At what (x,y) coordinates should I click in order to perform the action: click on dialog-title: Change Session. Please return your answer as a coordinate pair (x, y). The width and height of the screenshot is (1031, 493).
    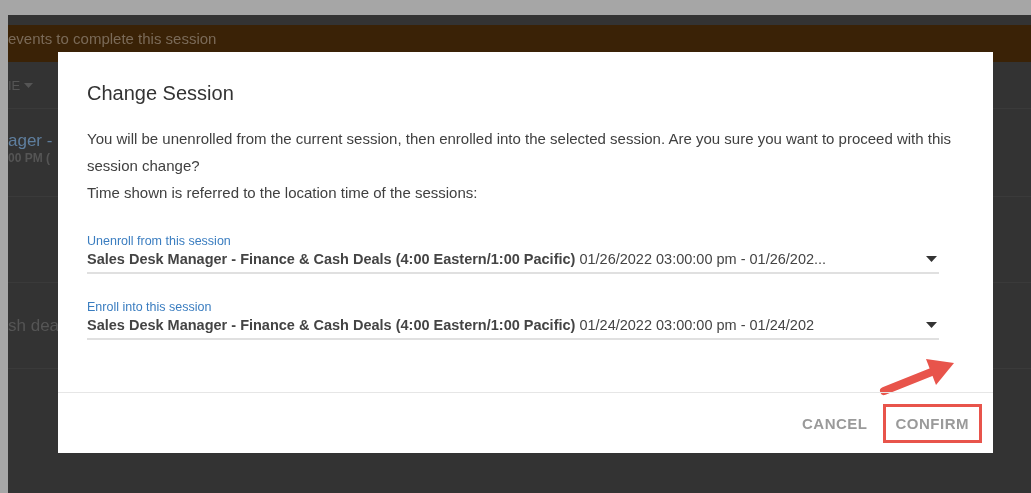
    Looking at the image, I should click on (160, 93).